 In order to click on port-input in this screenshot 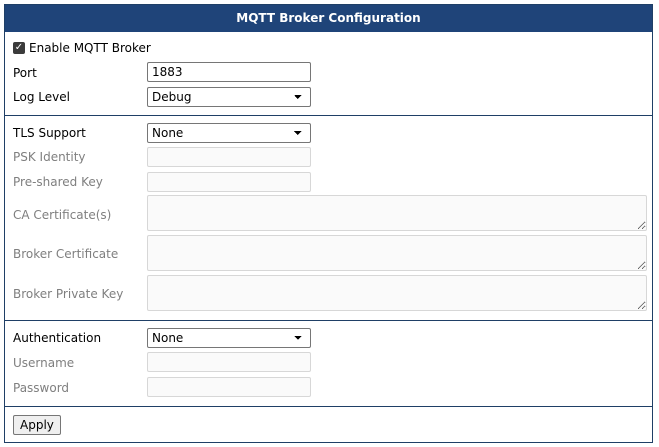, I will do `click(229, 72)`.